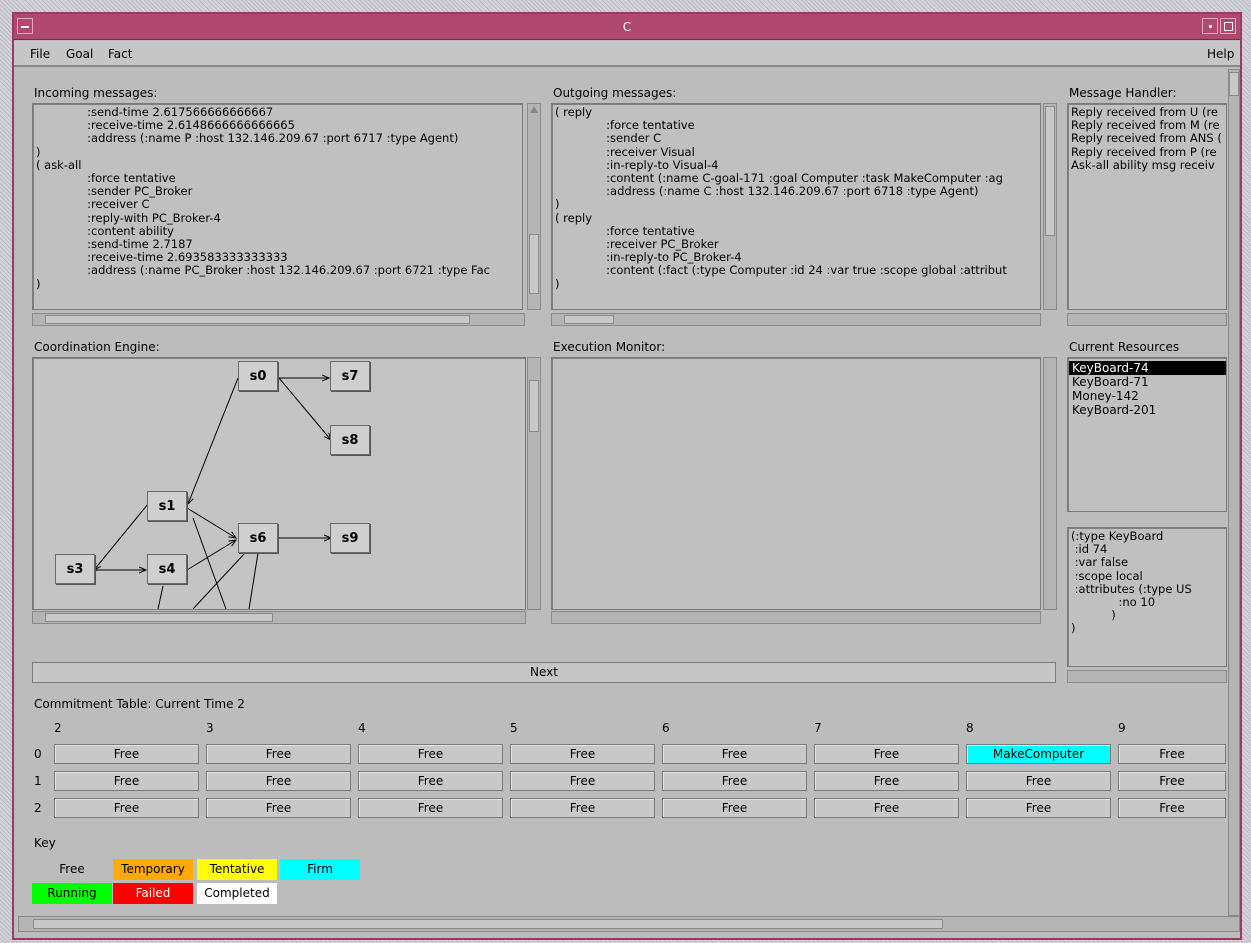 This screenshot has height=943, width=1251. What do you see at coordinates (534, 206) in the screenshot?
I see `incoming-vscroll` at bounding box center [534, 206].